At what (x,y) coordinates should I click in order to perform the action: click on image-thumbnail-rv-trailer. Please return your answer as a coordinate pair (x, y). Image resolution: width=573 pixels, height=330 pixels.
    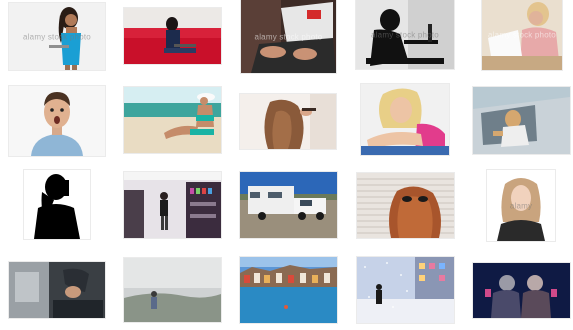
    Looking at the image, I should click on (288, 205).